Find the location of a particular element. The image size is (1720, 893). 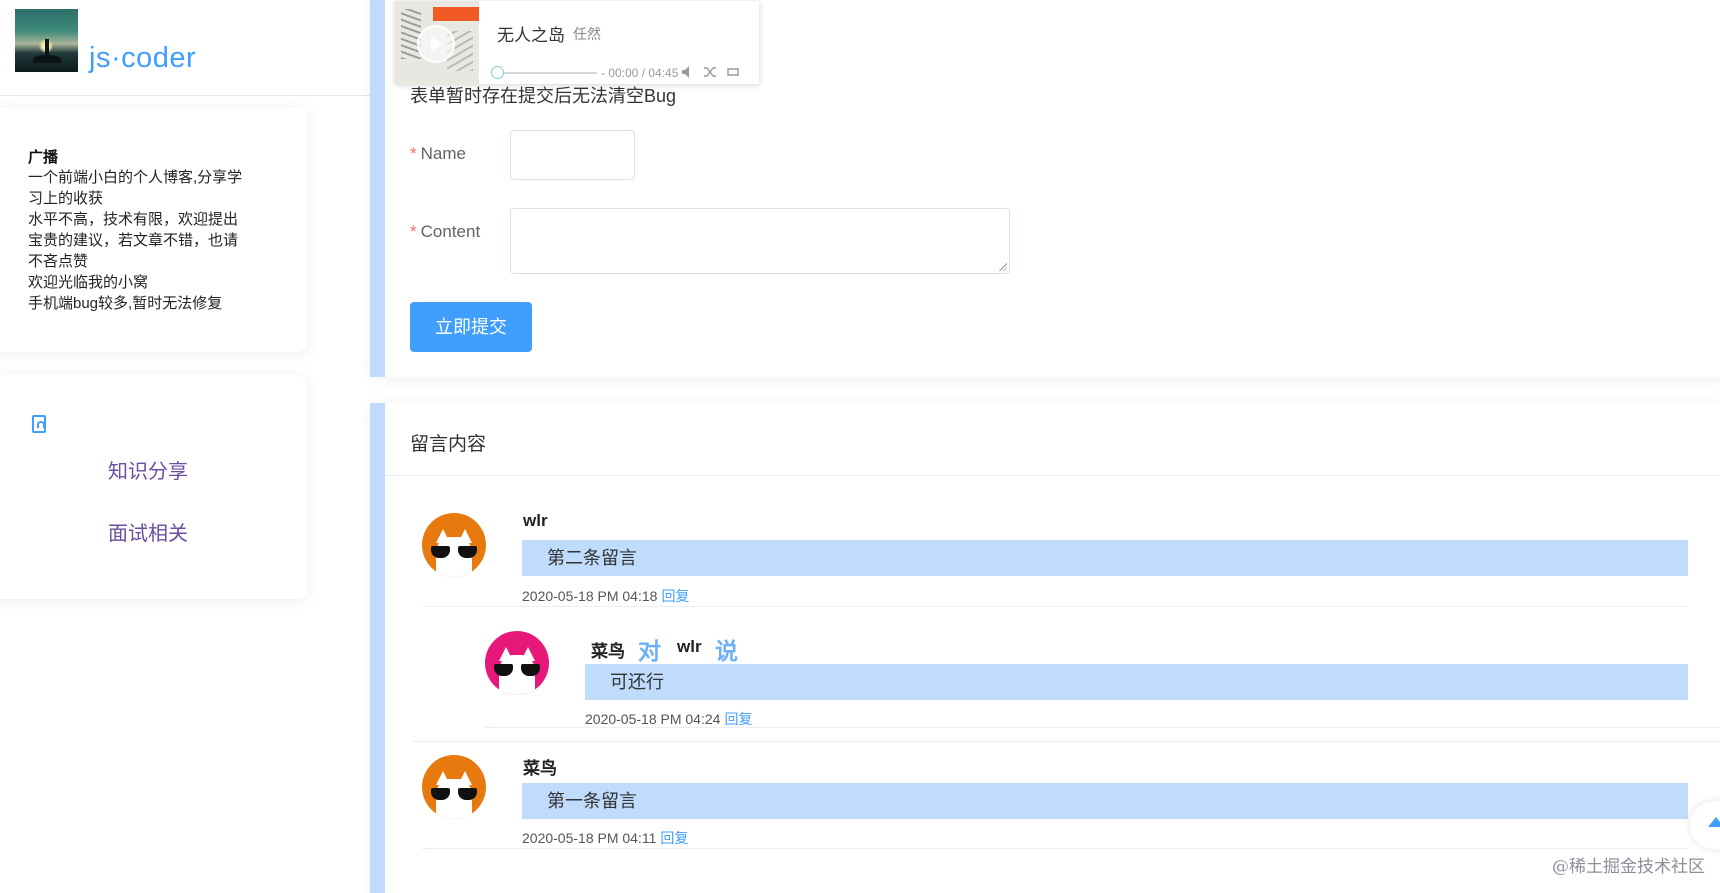

comment-text: 第一条留言 is located at coordinates (1105, 801).